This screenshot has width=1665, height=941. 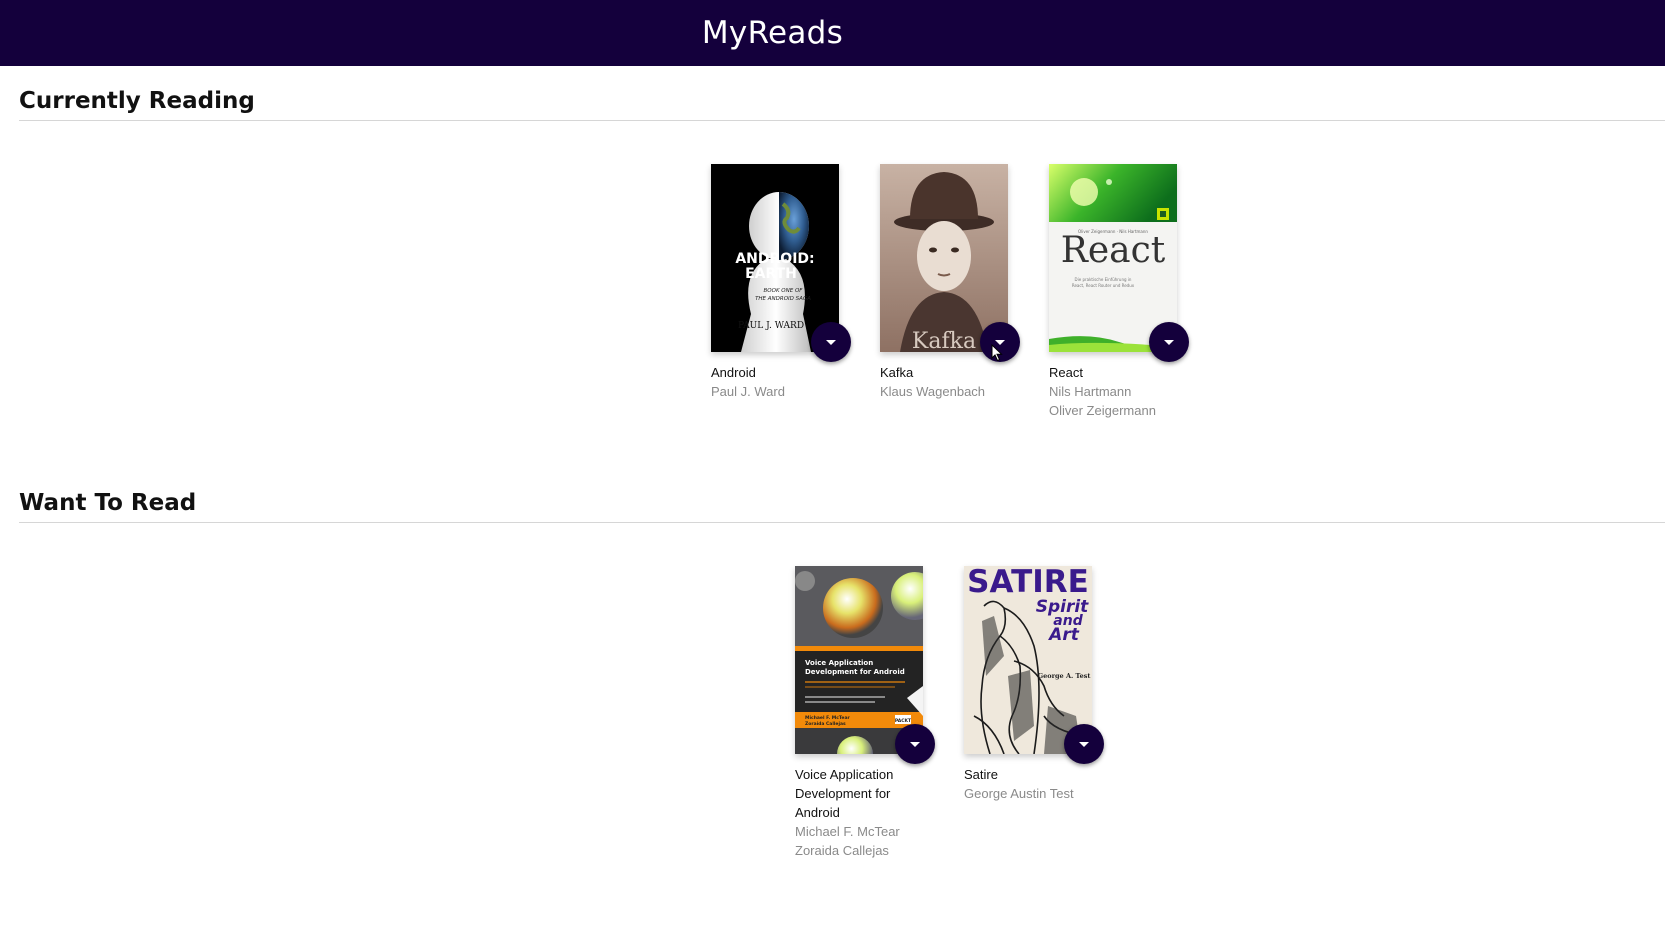 I want to click on book-cover: SATIRE Spirit and Art George A. Test, so click(x=1034, y=665).